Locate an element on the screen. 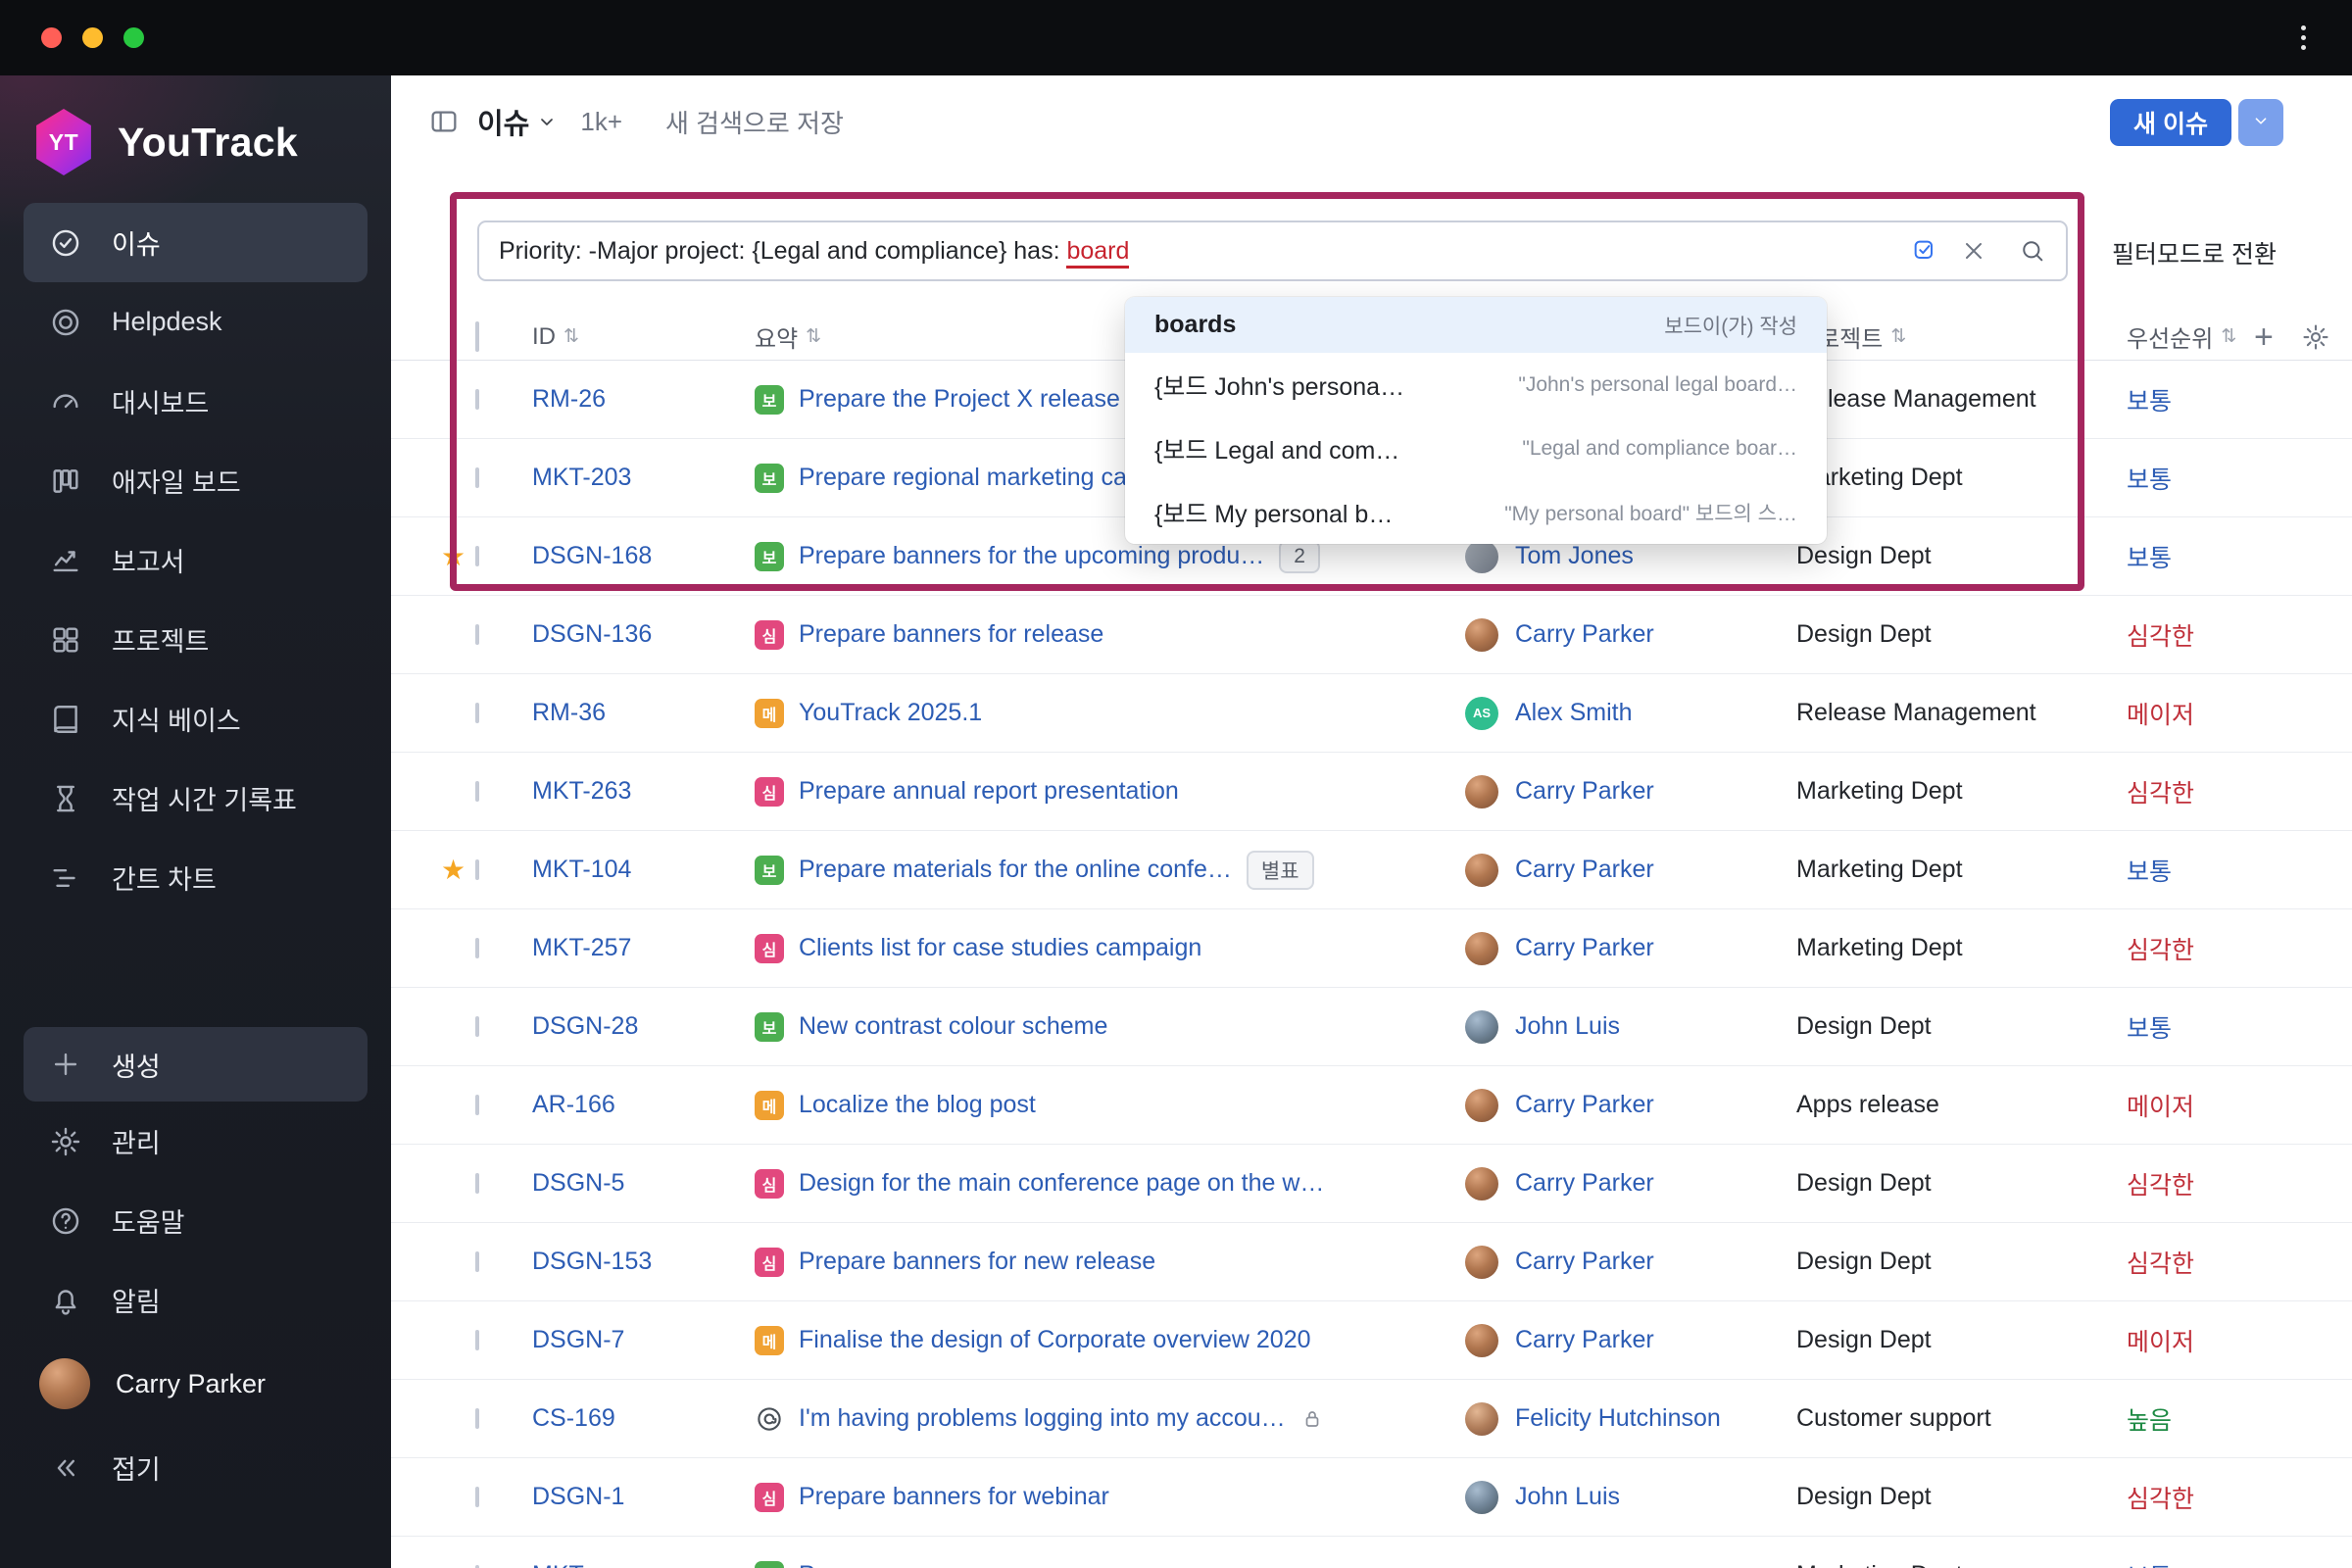  issue-id-link: DSGN-1 is located at coordinates (578, 1496).